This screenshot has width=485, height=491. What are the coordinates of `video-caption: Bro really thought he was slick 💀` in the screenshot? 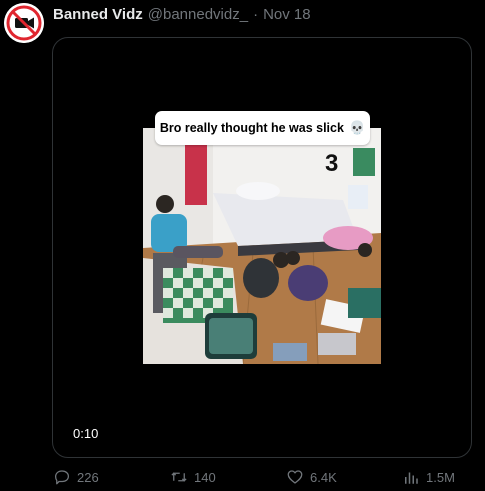 It's located at (262, 128).